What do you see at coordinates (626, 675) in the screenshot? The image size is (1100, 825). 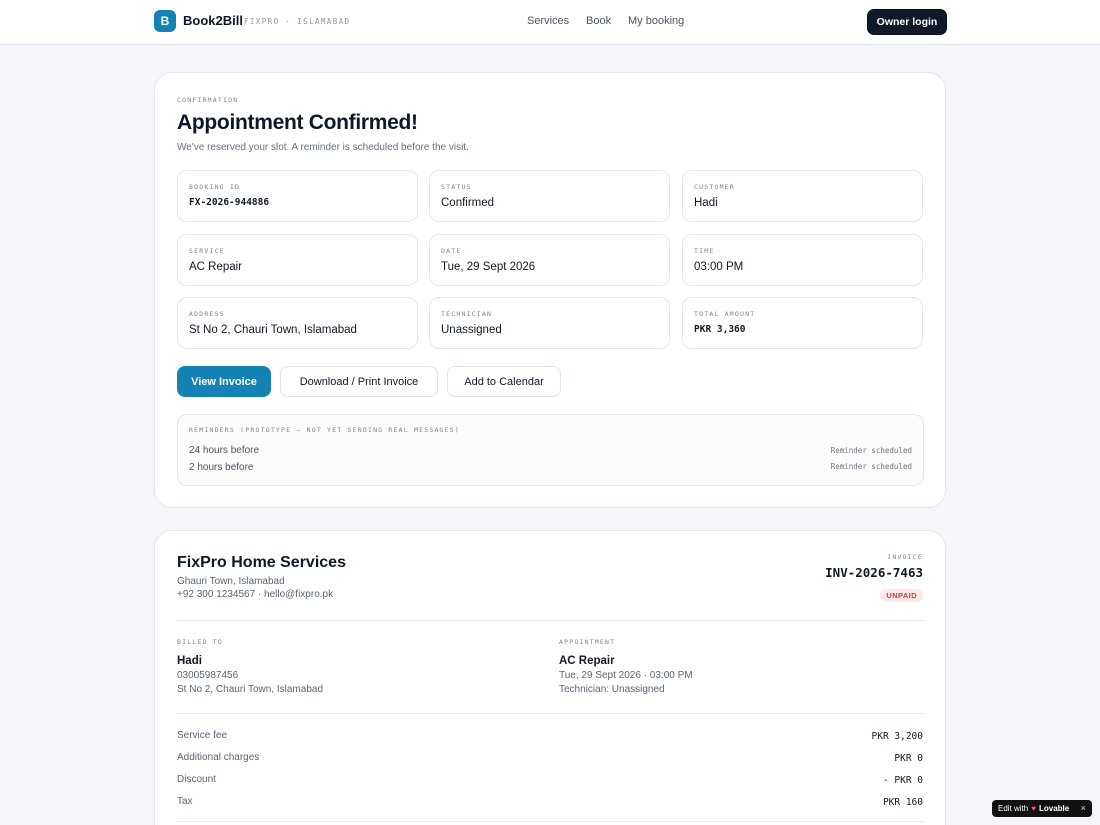 I see `appointment-datetime: Tue, 29 Sept 2026 · 03:00 PM` at bounding box center [626, 675].